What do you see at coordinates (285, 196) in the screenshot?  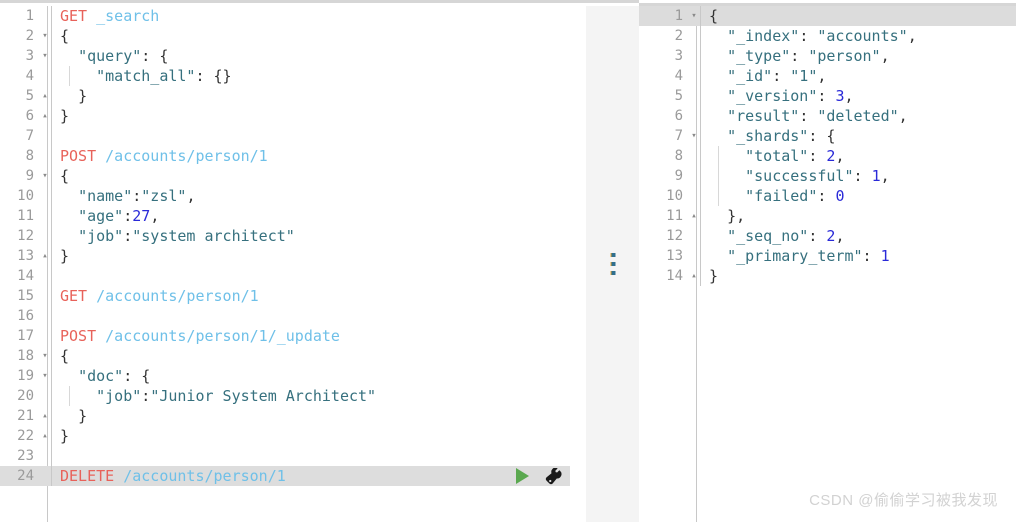 I see `code-line: 10 "name":"zsl",` at bounding box center [285, 196].